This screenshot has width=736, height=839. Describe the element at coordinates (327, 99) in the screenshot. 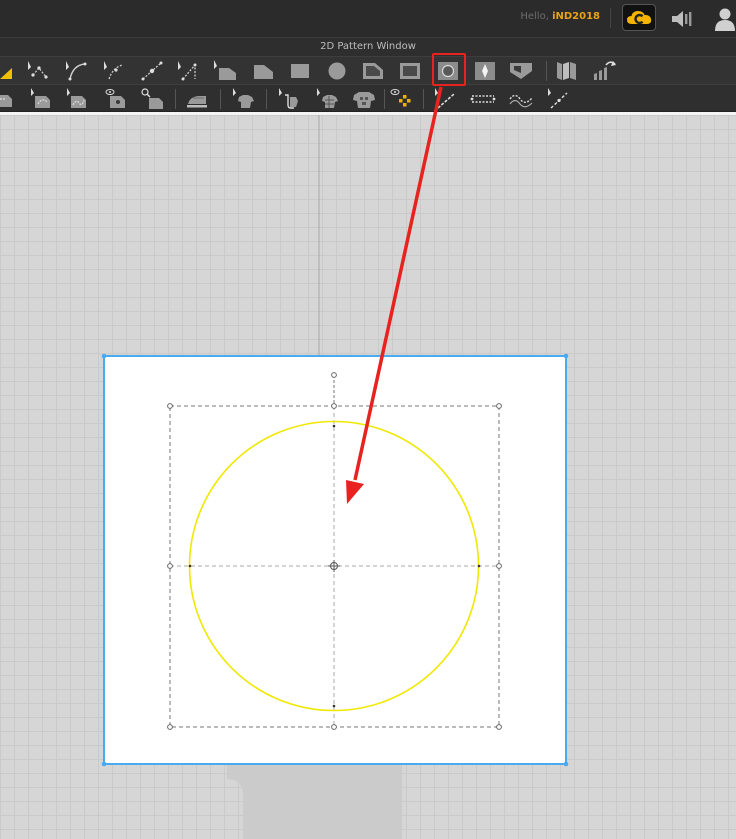

I see `pattern-3d-icon` at that location.